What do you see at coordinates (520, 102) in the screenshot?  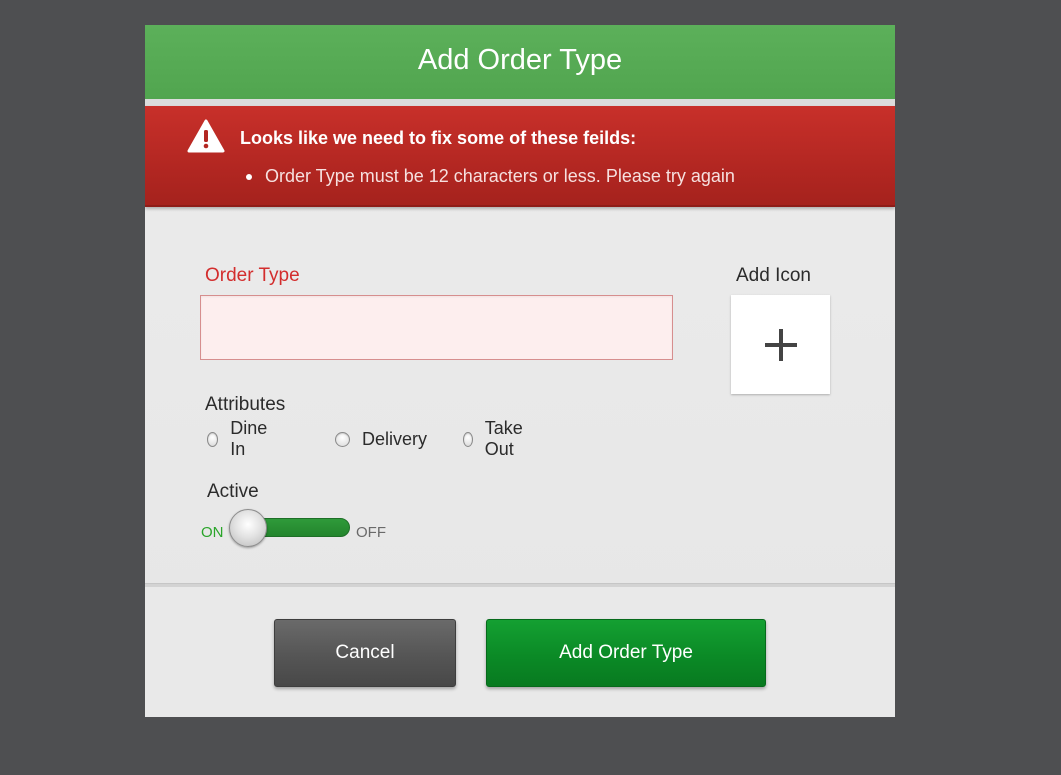 I see `title-divider` at bounding box center [520, 102].